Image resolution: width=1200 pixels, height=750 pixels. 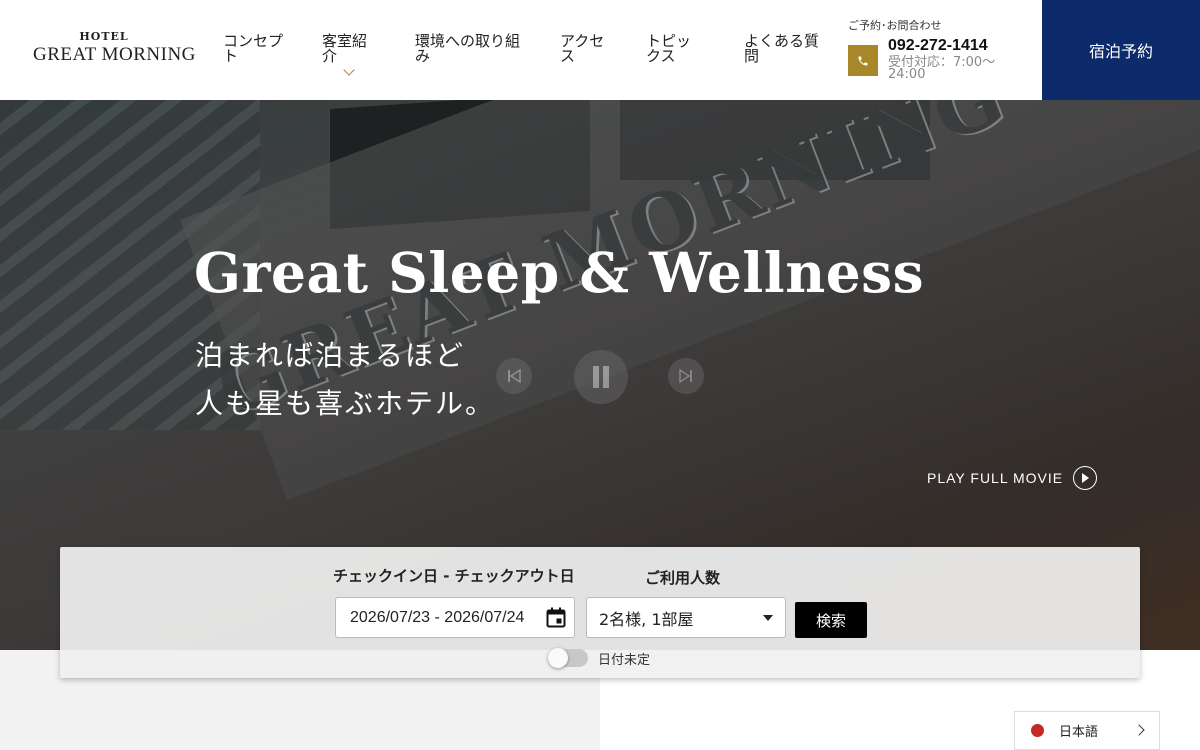 What do you see at coordinates (437, 617) in the screenshot?
I see `date-range-value: 2026/07/23 - 2026/07/24` at bounding box center [437, 617].